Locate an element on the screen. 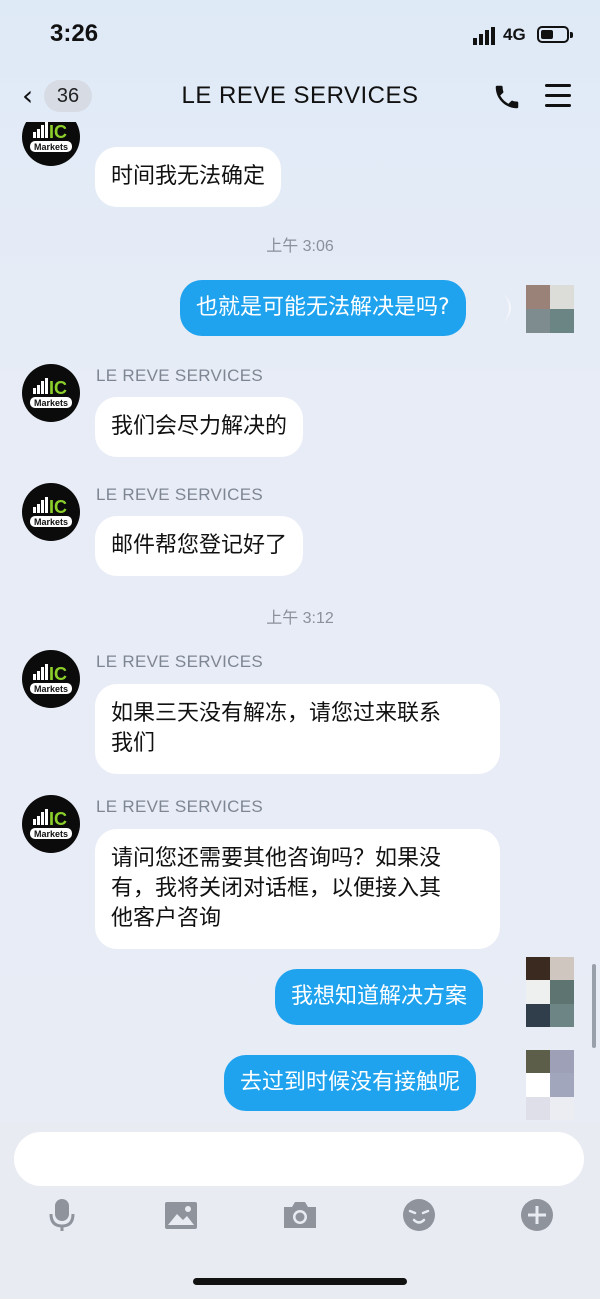 Image resolution: width=600 pixels, height=1299 pixels. incoming-message: 时间我无法确定 is located at coordinates (188, 177).